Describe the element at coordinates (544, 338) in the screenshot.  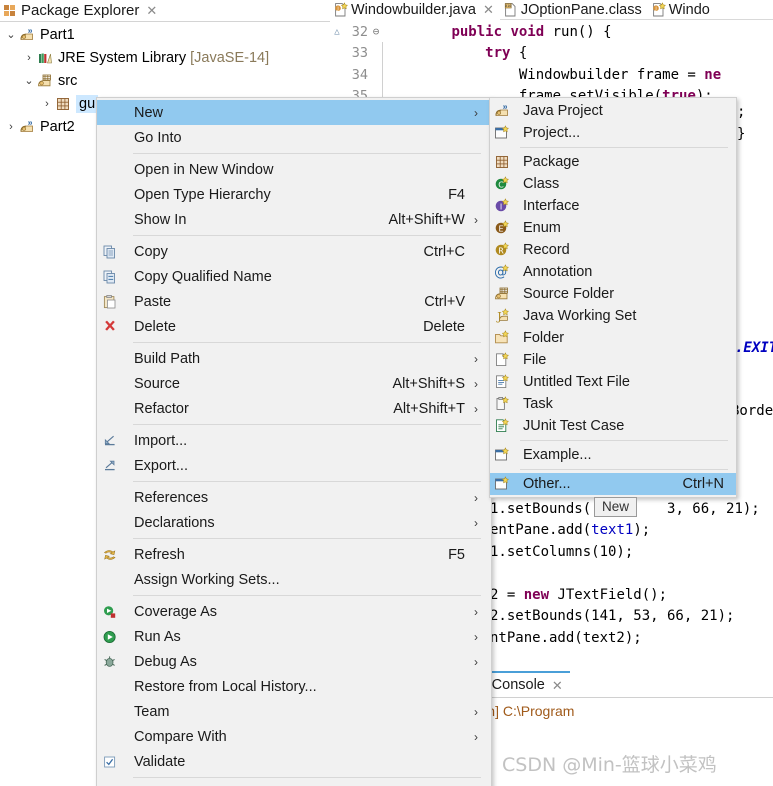
I see `menu-item-label: Folder` at that location.